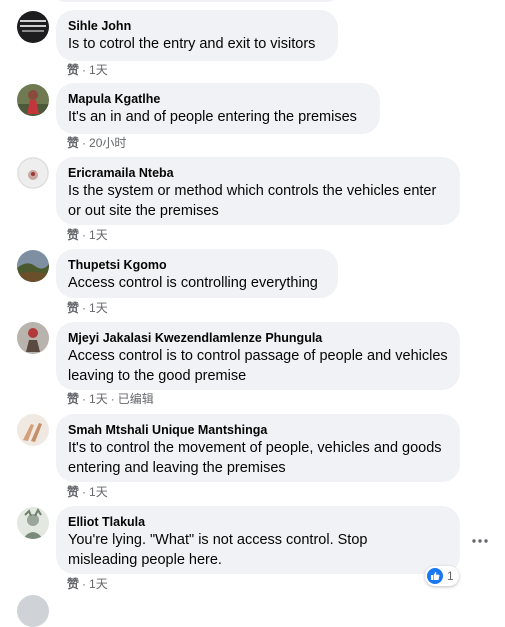  What do you see at coordinates (258, 173) in the screenshot?
I see `comment-author: Ericramaila Nteba` at bounding box center [258, 173].